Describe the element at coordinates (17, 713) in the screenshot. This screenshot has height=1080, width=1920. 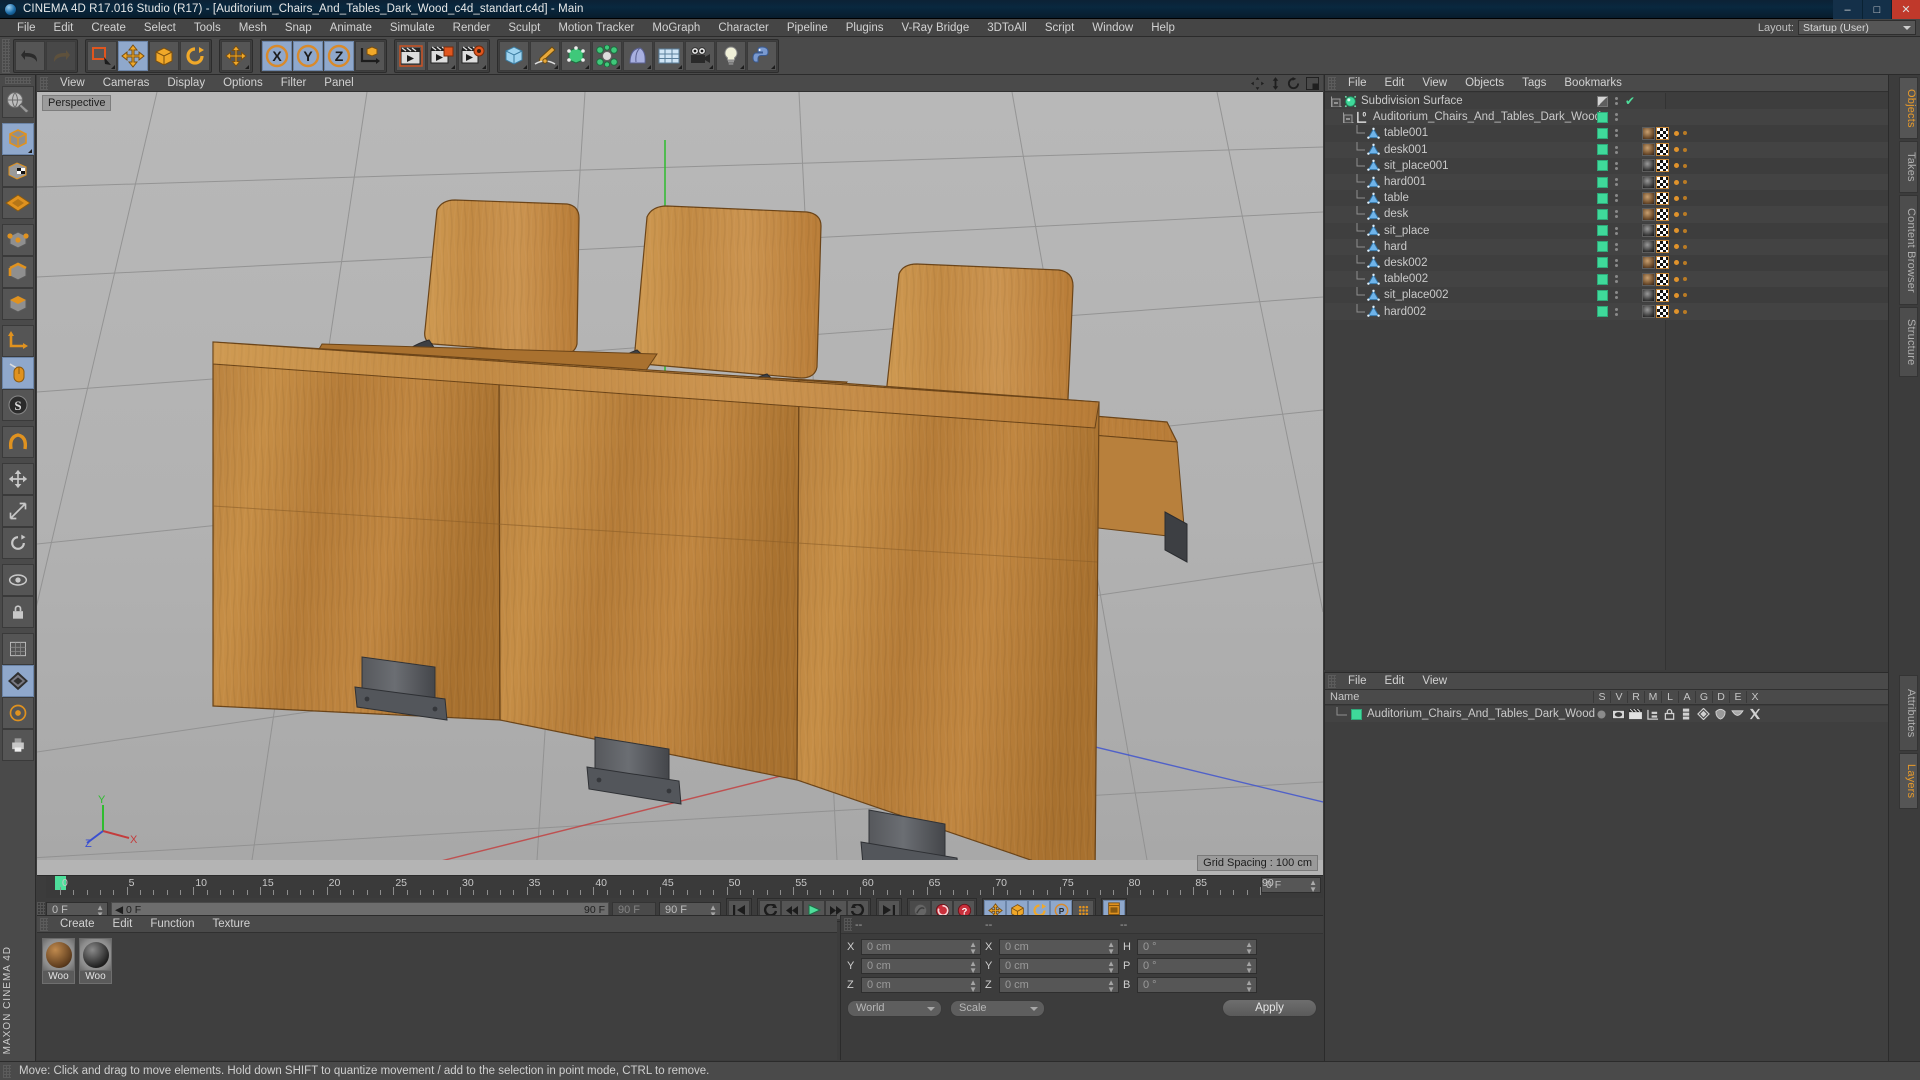
I see `workplane-lock-button` at that location.